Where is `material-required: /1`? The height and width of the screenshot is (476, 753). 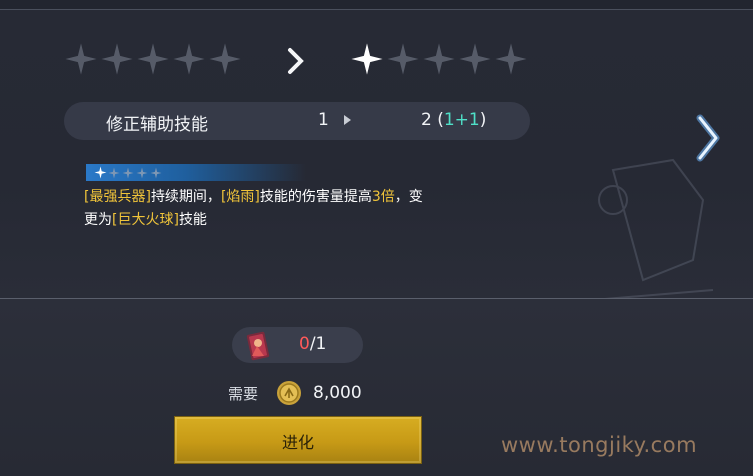
material-required: /1 is located at coordinates (318, 344).